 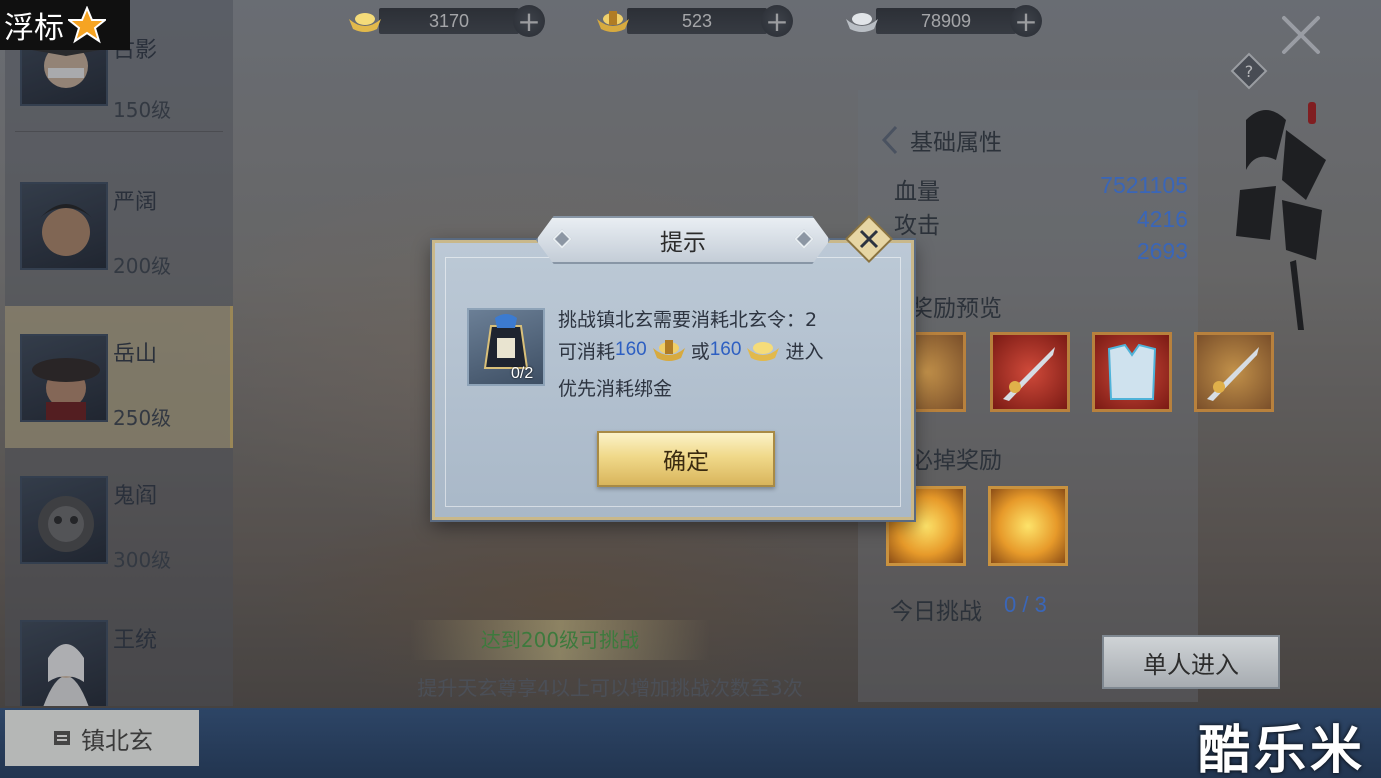 I want to click on watermark: 酷乐米, so click(x=1282, y=749).